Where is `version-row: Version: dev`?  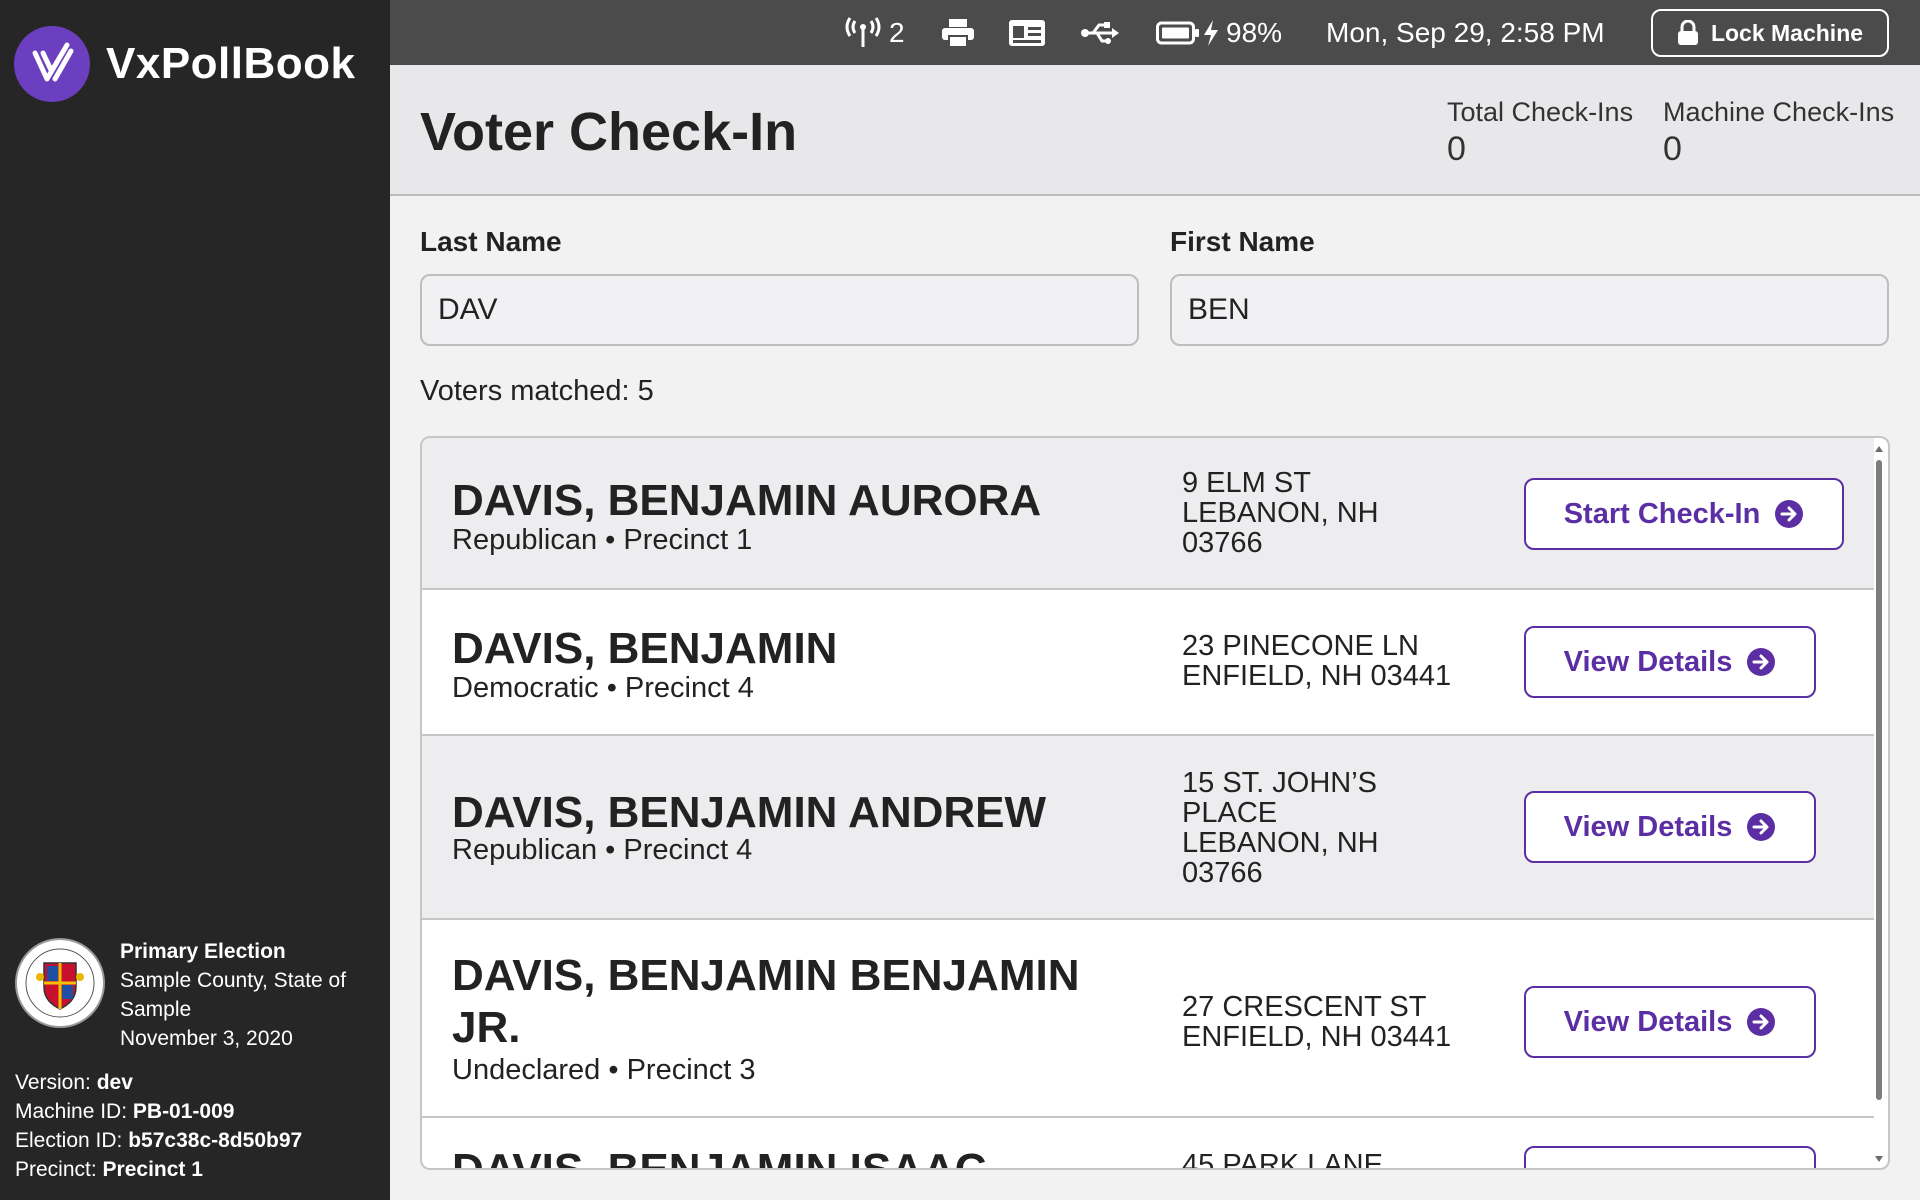
version-row: Version: dev is located at coordinates (74, 1082).